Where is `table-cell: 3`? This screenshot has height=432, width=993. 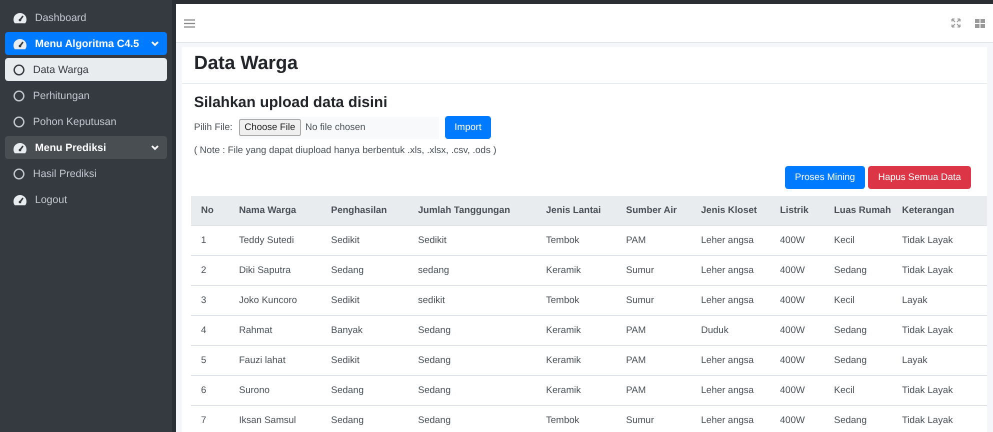
table-cell: 3 is located at coordinates (210, 301).